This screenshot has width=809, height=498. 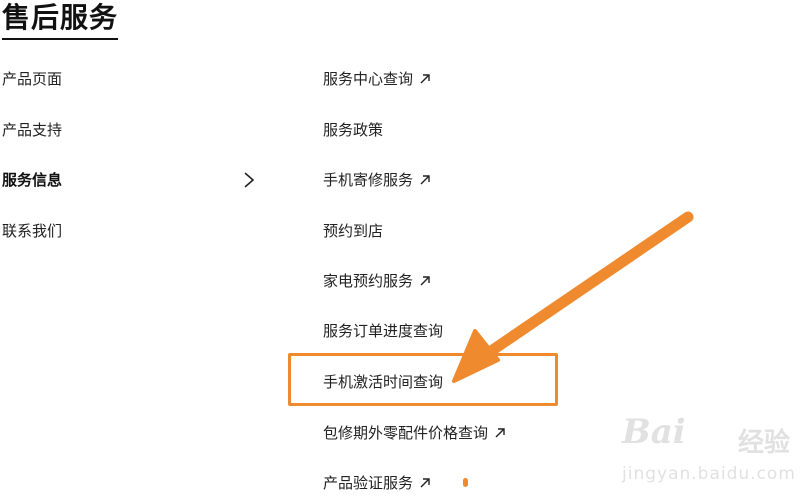 I want to click on watermark-brand: Bai, so click(x=654, y=432).